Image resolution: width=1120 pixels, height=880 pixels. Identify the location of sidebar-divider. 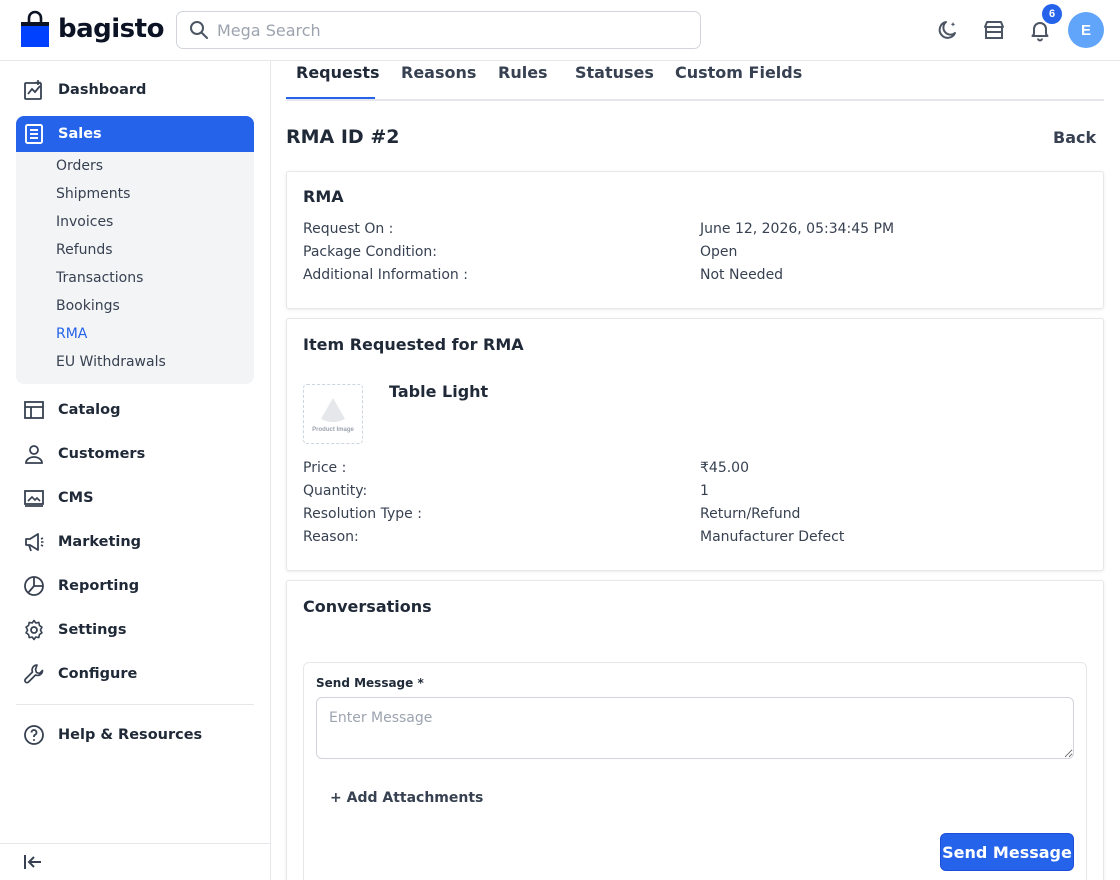
(135, 704).